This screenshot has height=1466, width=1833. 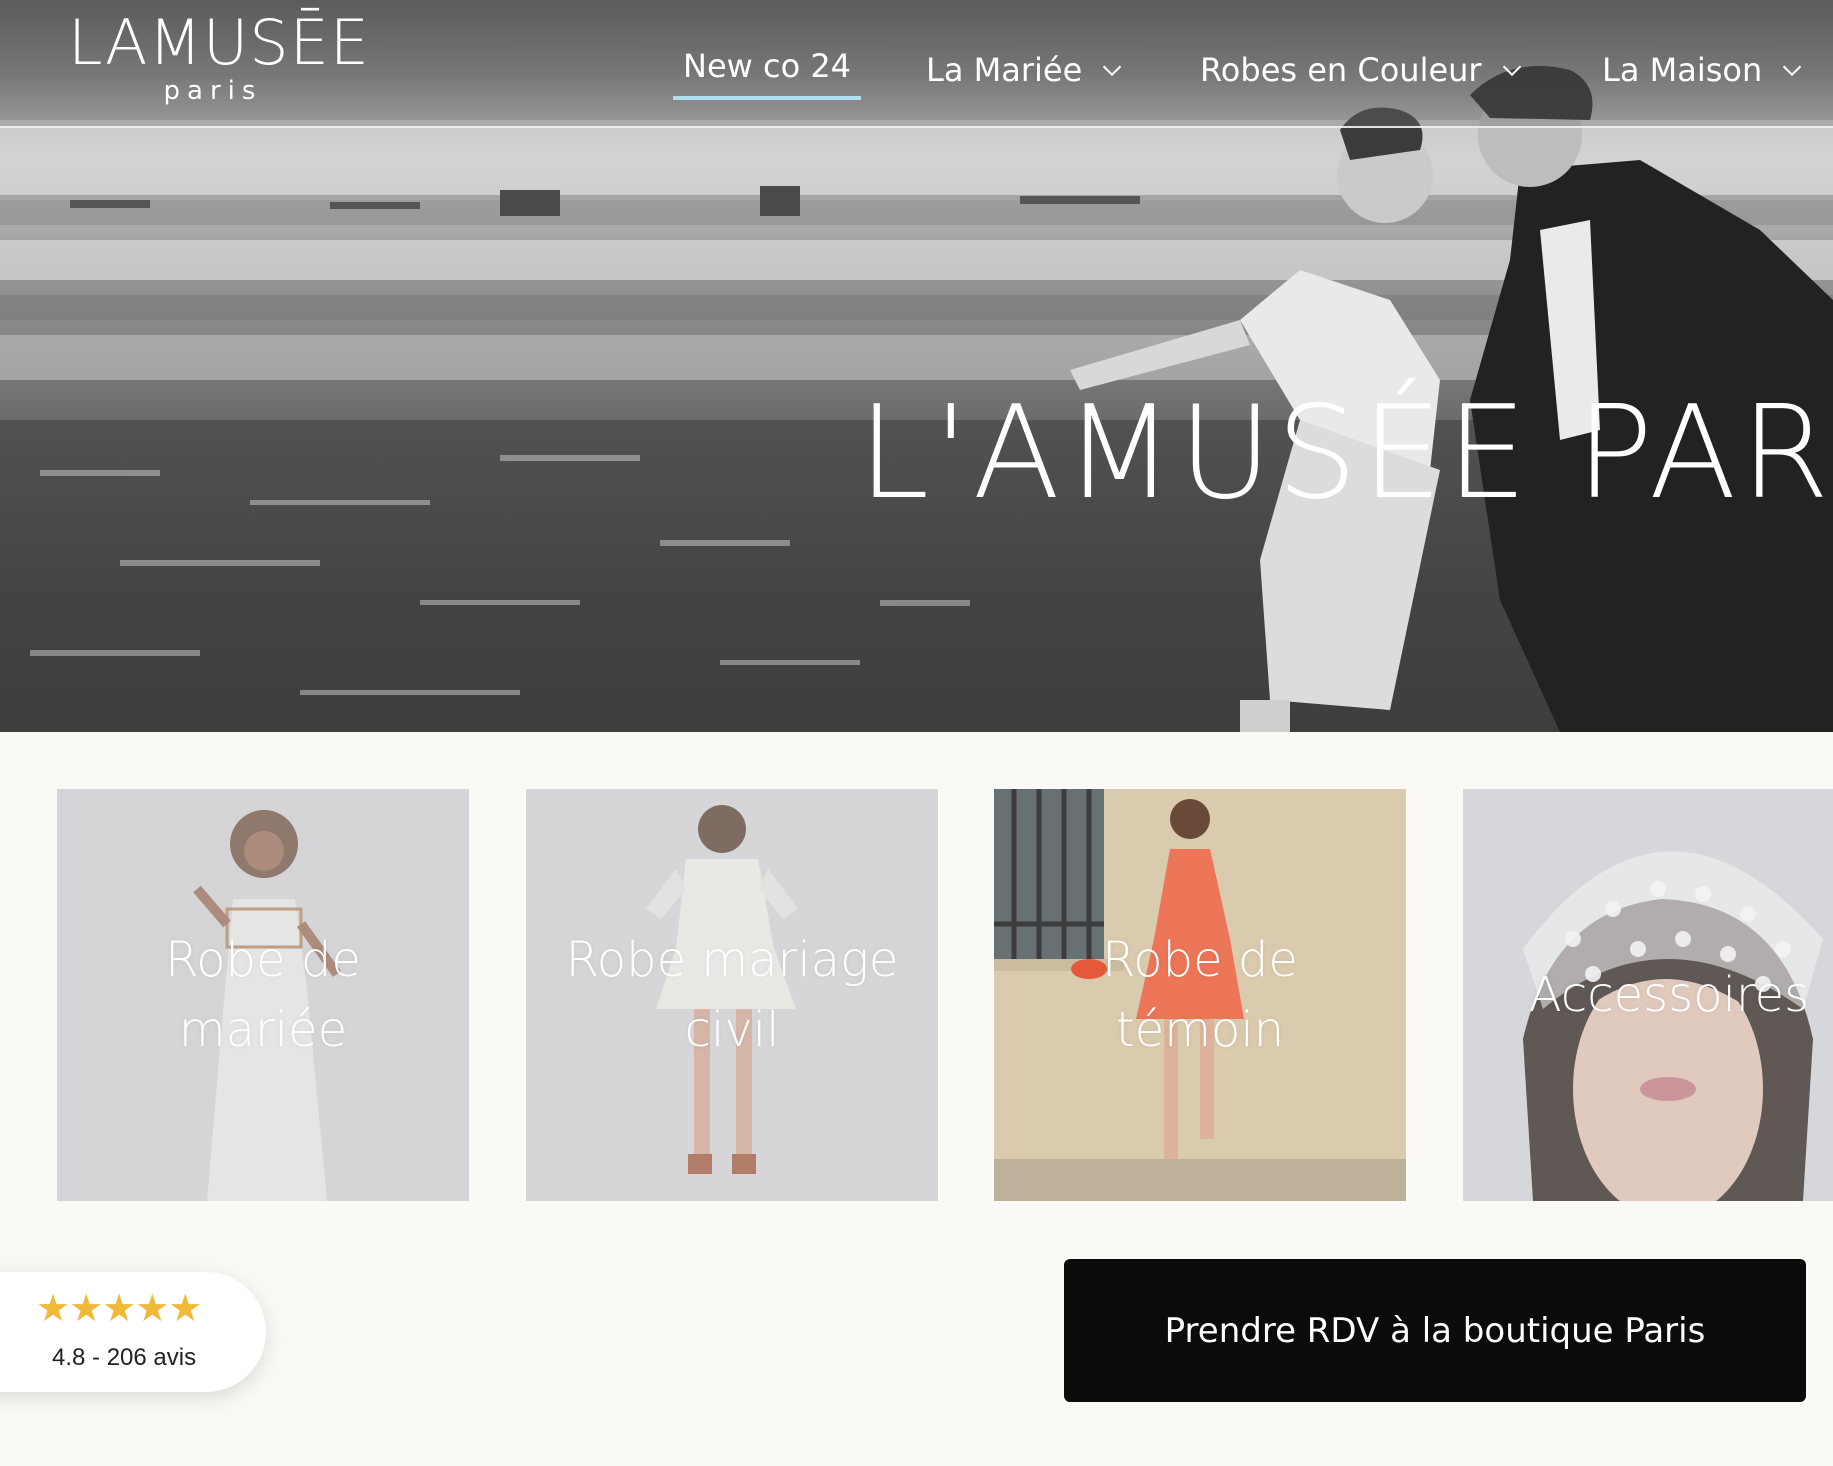 I want to click on nav-item-la-maison: La Maison, so click(x=1702, y=70).